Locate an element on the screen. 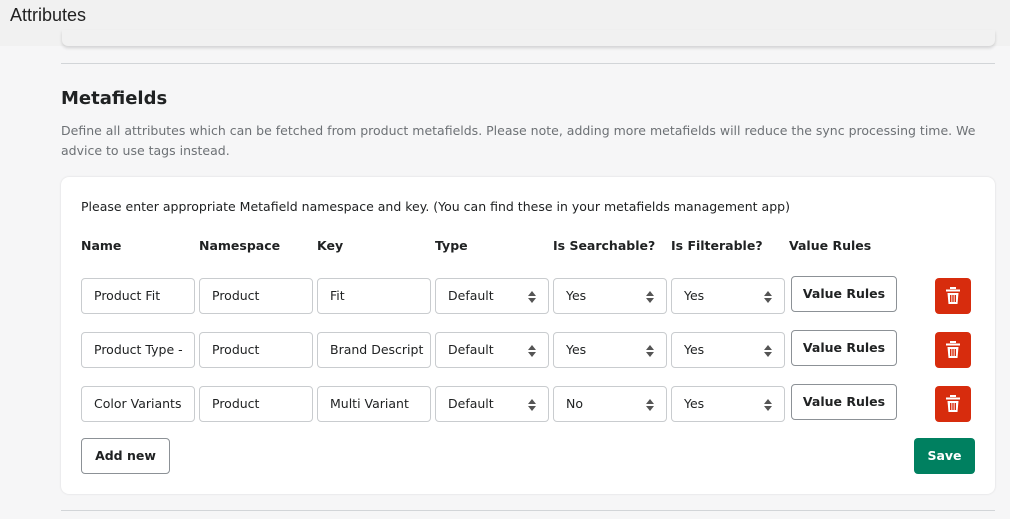 This screenshot has height=519, width=1010. add-new-button: Add new is located at coordinates (125, 456).